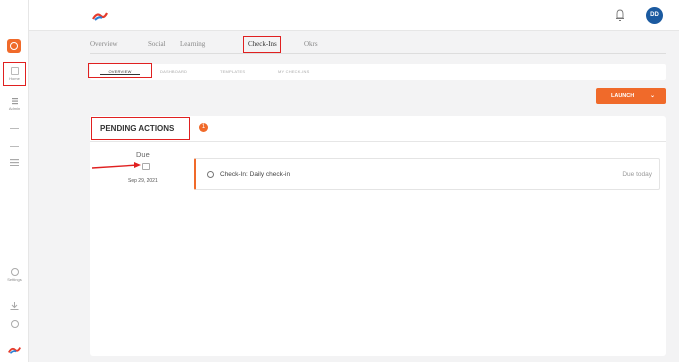  I want to click on download-icon, so click(14, 307).